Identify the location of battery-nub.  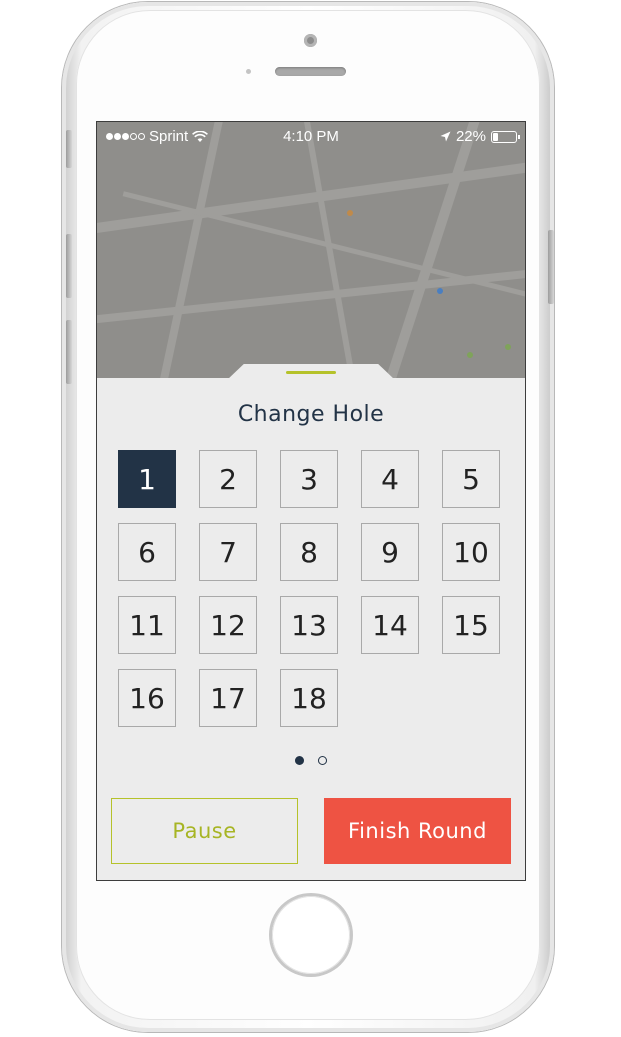
(519, 136).